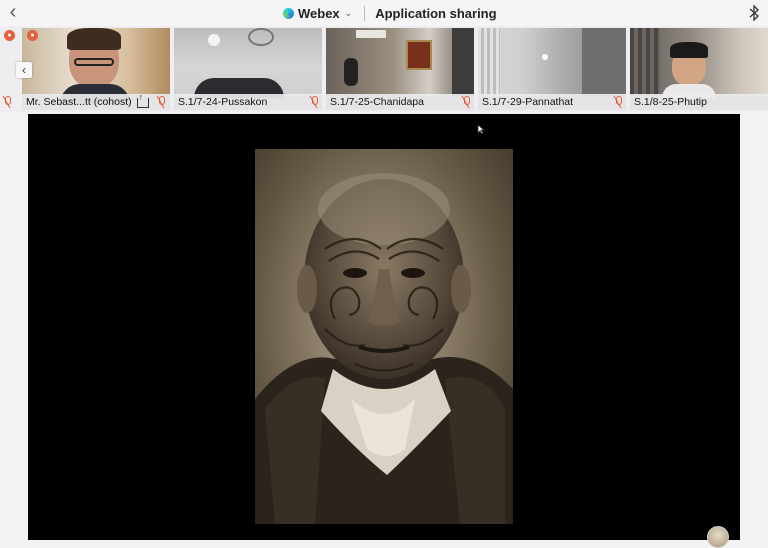  I want to click on bluetooth-icon, so click(754, 13).